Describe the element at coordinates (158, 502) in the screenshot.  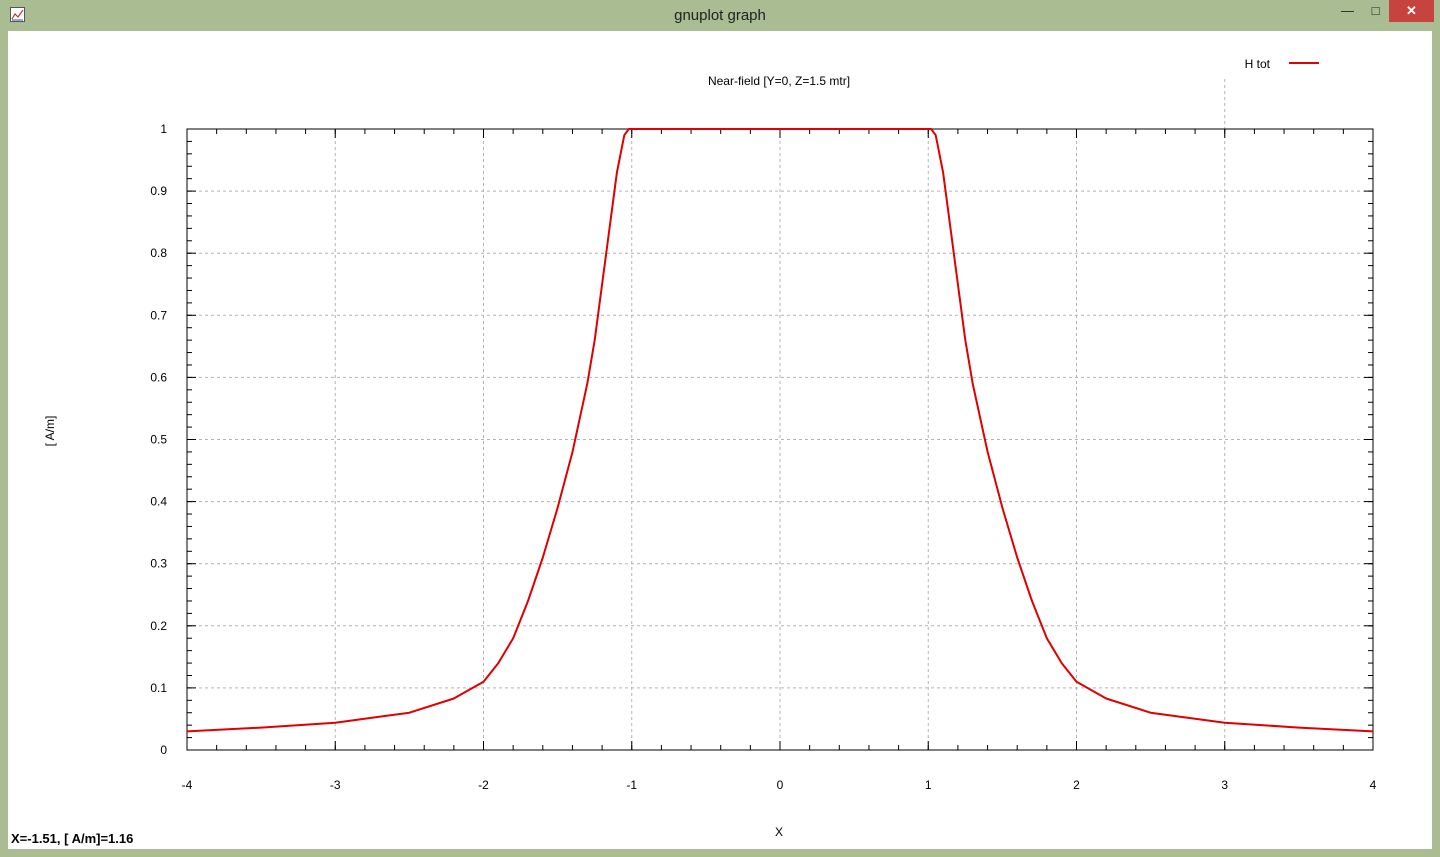
I see `y-tick-label: 0.4` at that location.